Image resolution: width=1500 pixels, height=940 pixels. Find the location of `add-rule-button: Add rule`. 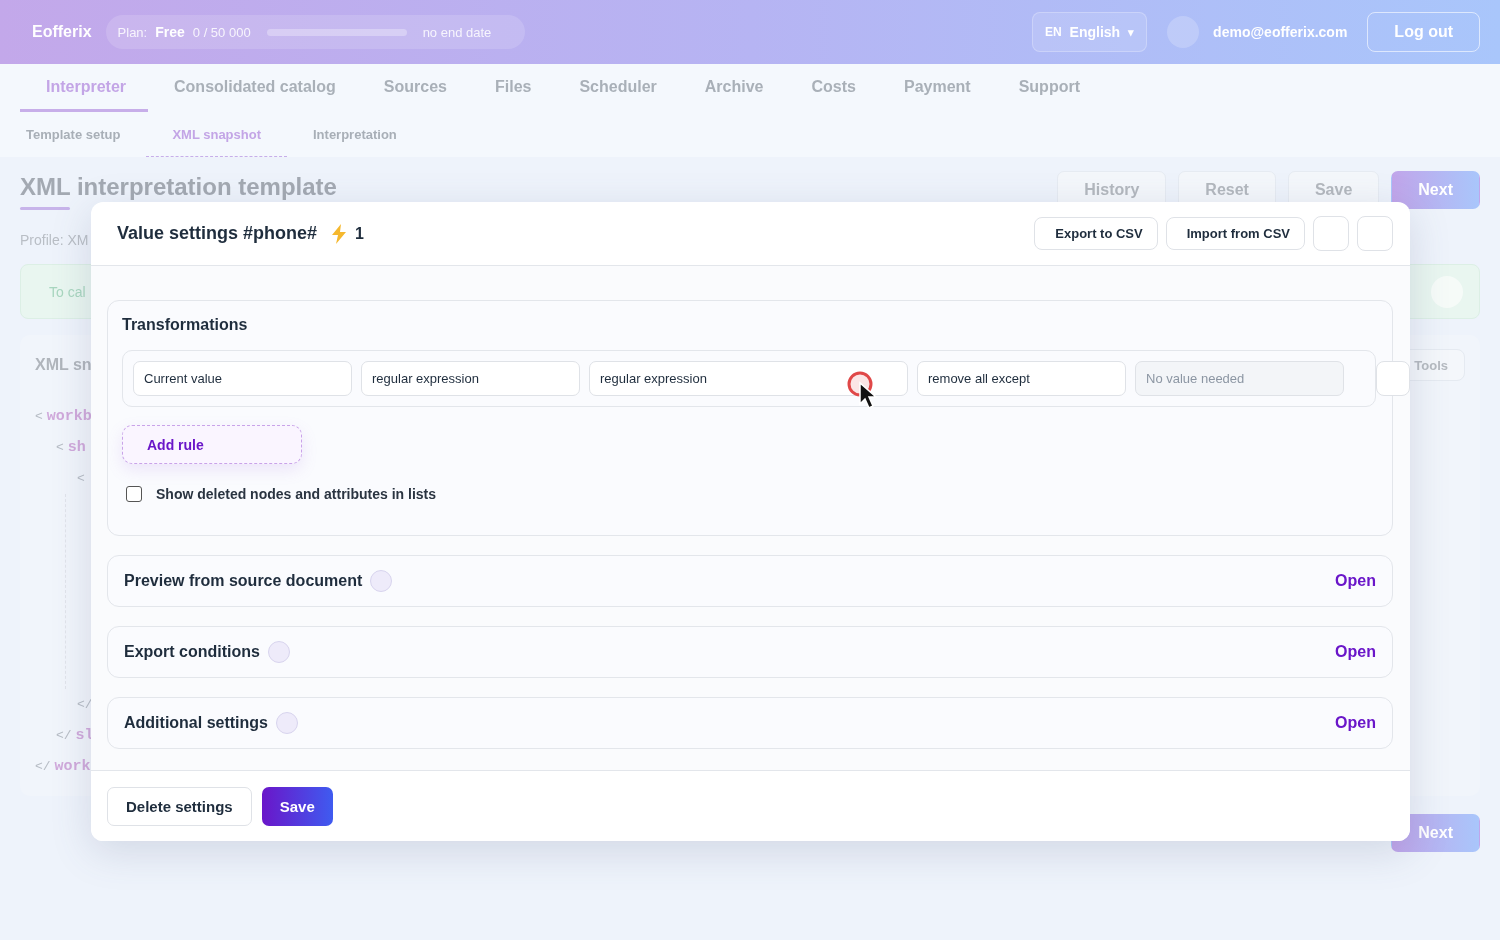

add-rule-button: Add rule is located at coordinates (212, 444).